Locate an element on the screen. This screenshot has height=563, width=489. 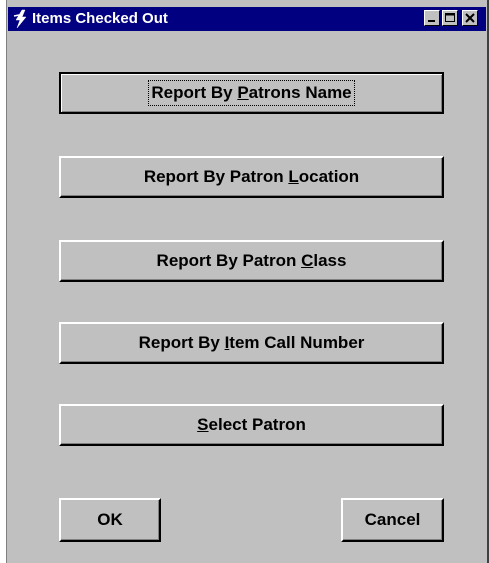
cancel-button: Cancel is located at coordinates (392, 520).